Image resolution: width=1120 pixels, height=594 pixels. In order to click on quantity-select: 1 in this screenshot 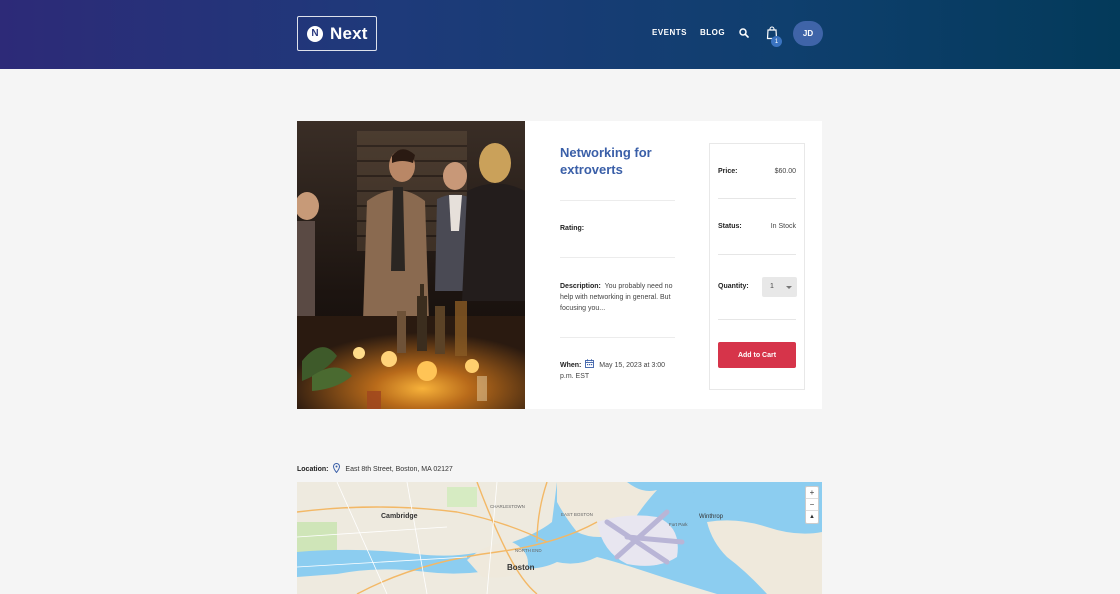, I will do `click(779, 287)`.